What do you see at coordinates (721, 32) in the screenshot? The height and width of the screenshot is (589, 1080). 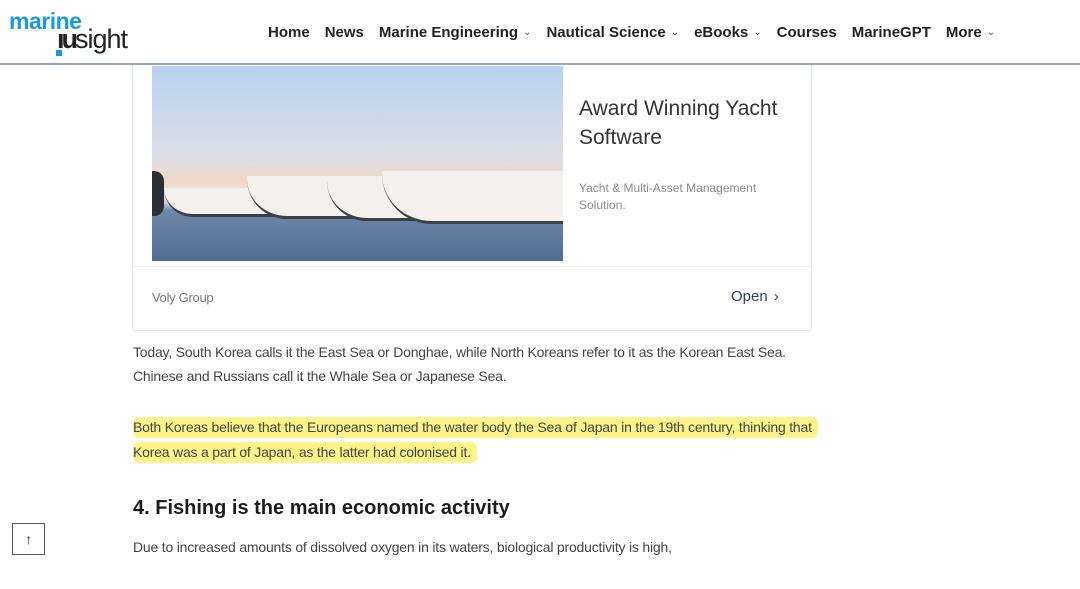 I see `nav-label: eBooks` at bounding box center [721, 32].